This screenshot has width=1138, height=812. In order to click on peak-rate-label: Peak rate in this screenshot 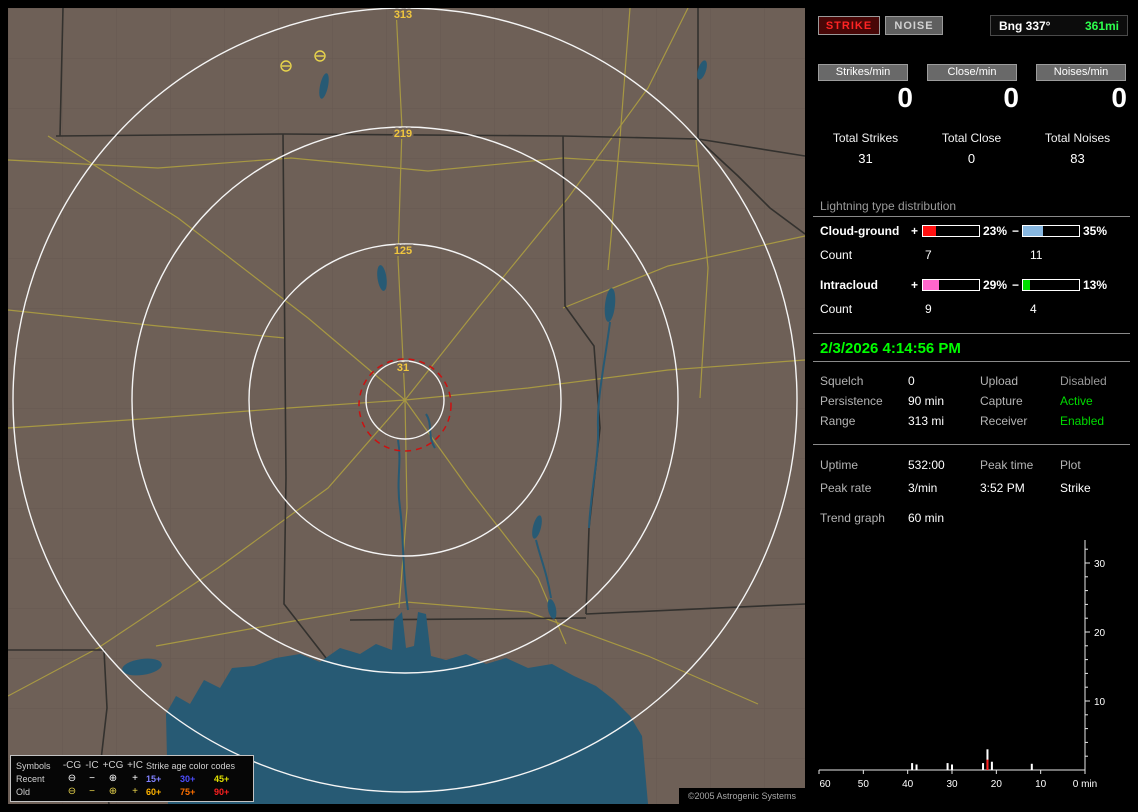, I will do `click(846, 488)`.